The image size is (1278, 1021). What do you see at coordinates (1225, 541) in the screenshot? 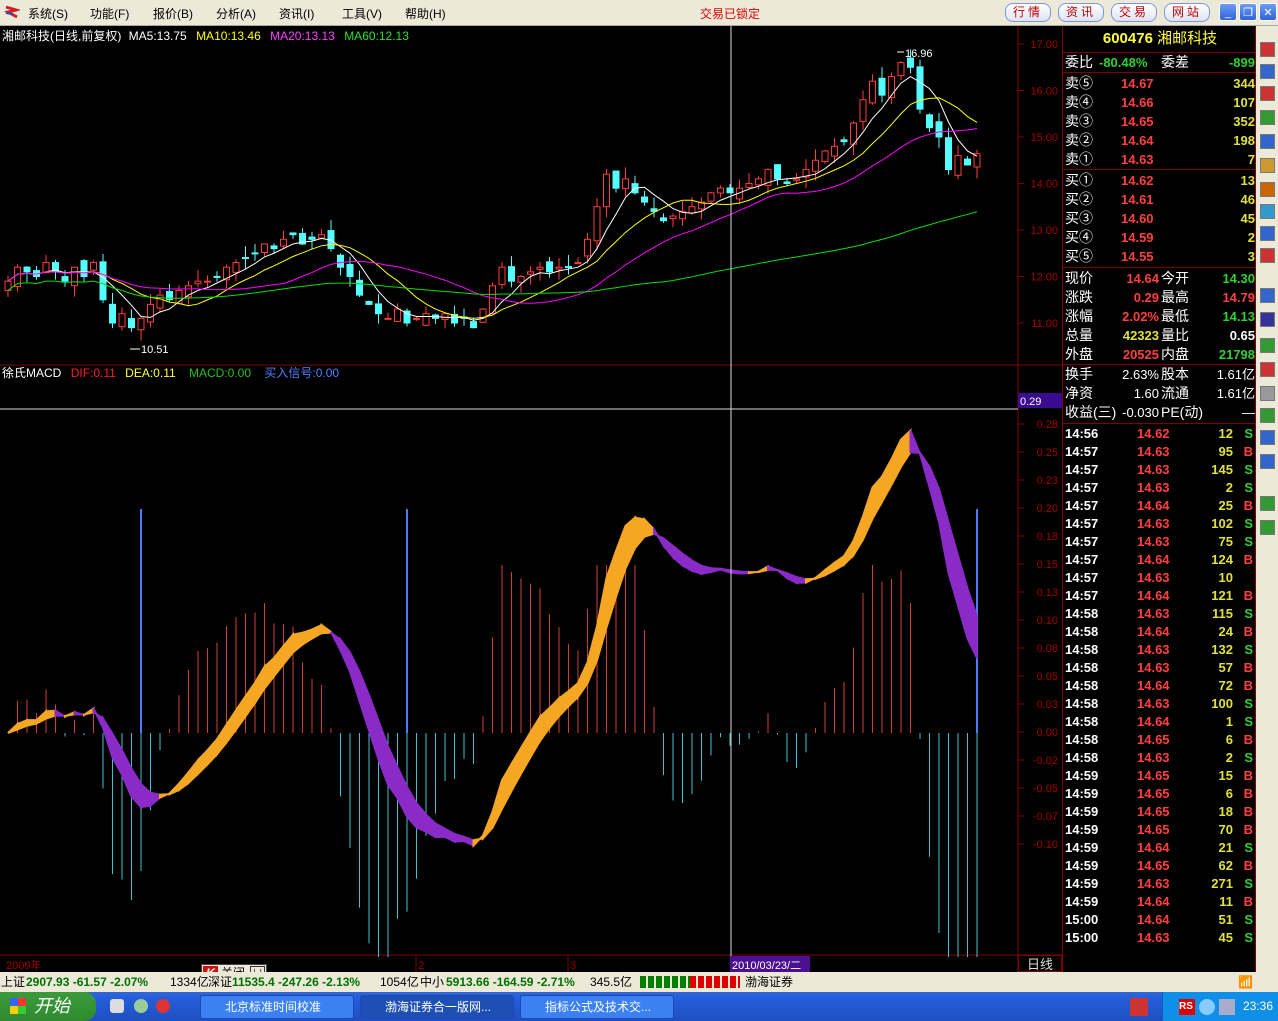
I see `tick-volume: 75` at bounding box center [1225, 541].